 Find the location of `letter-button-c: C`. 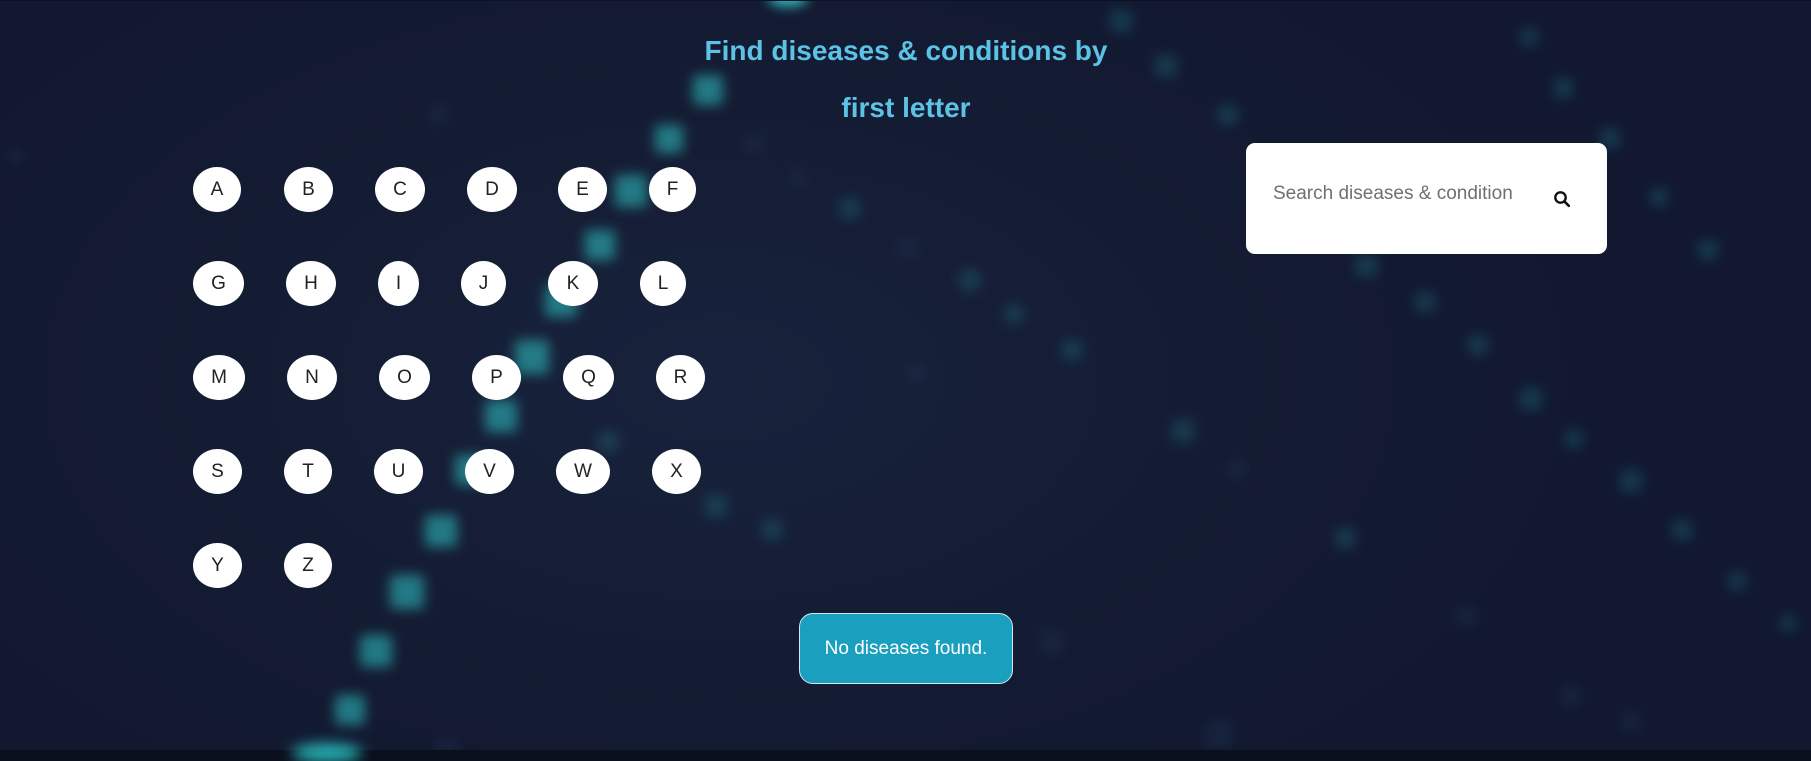

letter-button-c: C is located at coordinates (400, 189).